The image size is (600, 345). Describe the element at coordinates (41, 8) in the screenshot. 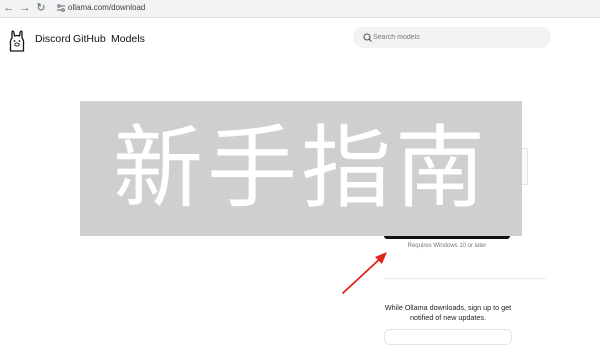

I see `reload-icon: ↻` at that location.